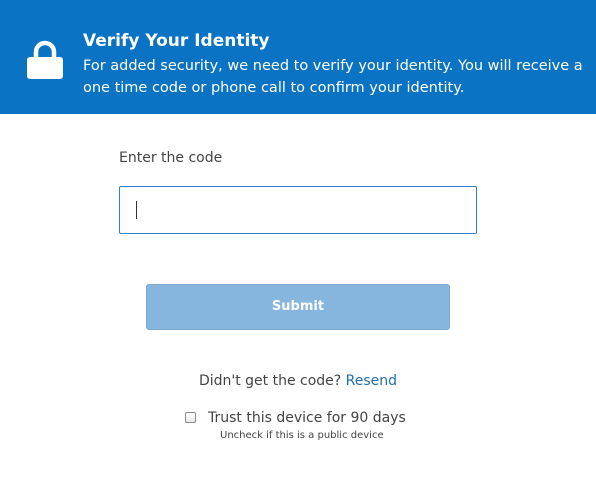 This screenshot has height=495, width=596. Describe the element at coordinates (307, 418) in the screenshot. I see `trust-device-label: Trust this device for 90 days` at that location.